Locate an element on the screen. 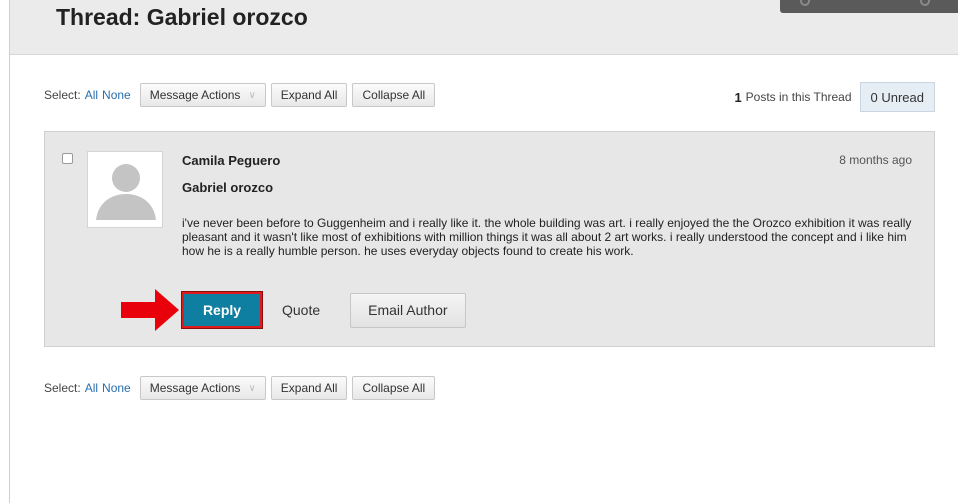 This screenshot has height=503, width=958. thread-stats: 1 Posts in this Thread 0 Unread is located at coordinates (834, 97).